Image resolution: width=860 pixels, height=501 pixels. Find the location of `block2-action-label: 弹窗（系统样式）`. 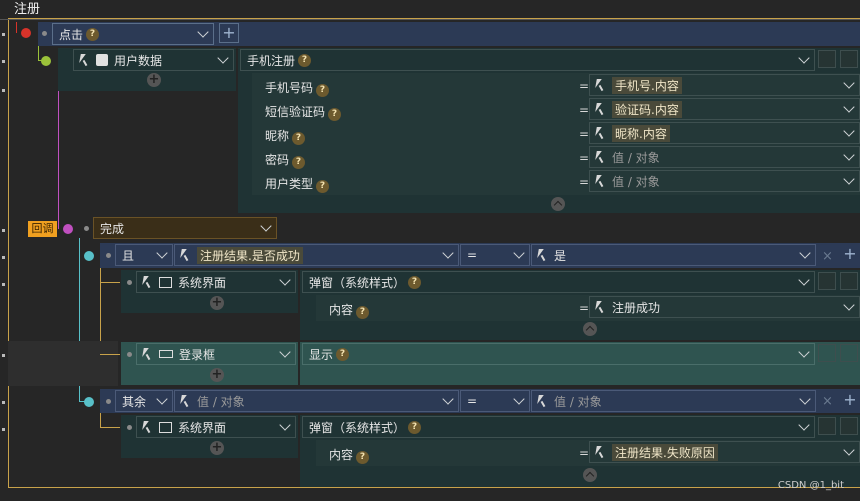

block2-action-label: 弹窗（系统样式） is located at coordinates (357, 282).